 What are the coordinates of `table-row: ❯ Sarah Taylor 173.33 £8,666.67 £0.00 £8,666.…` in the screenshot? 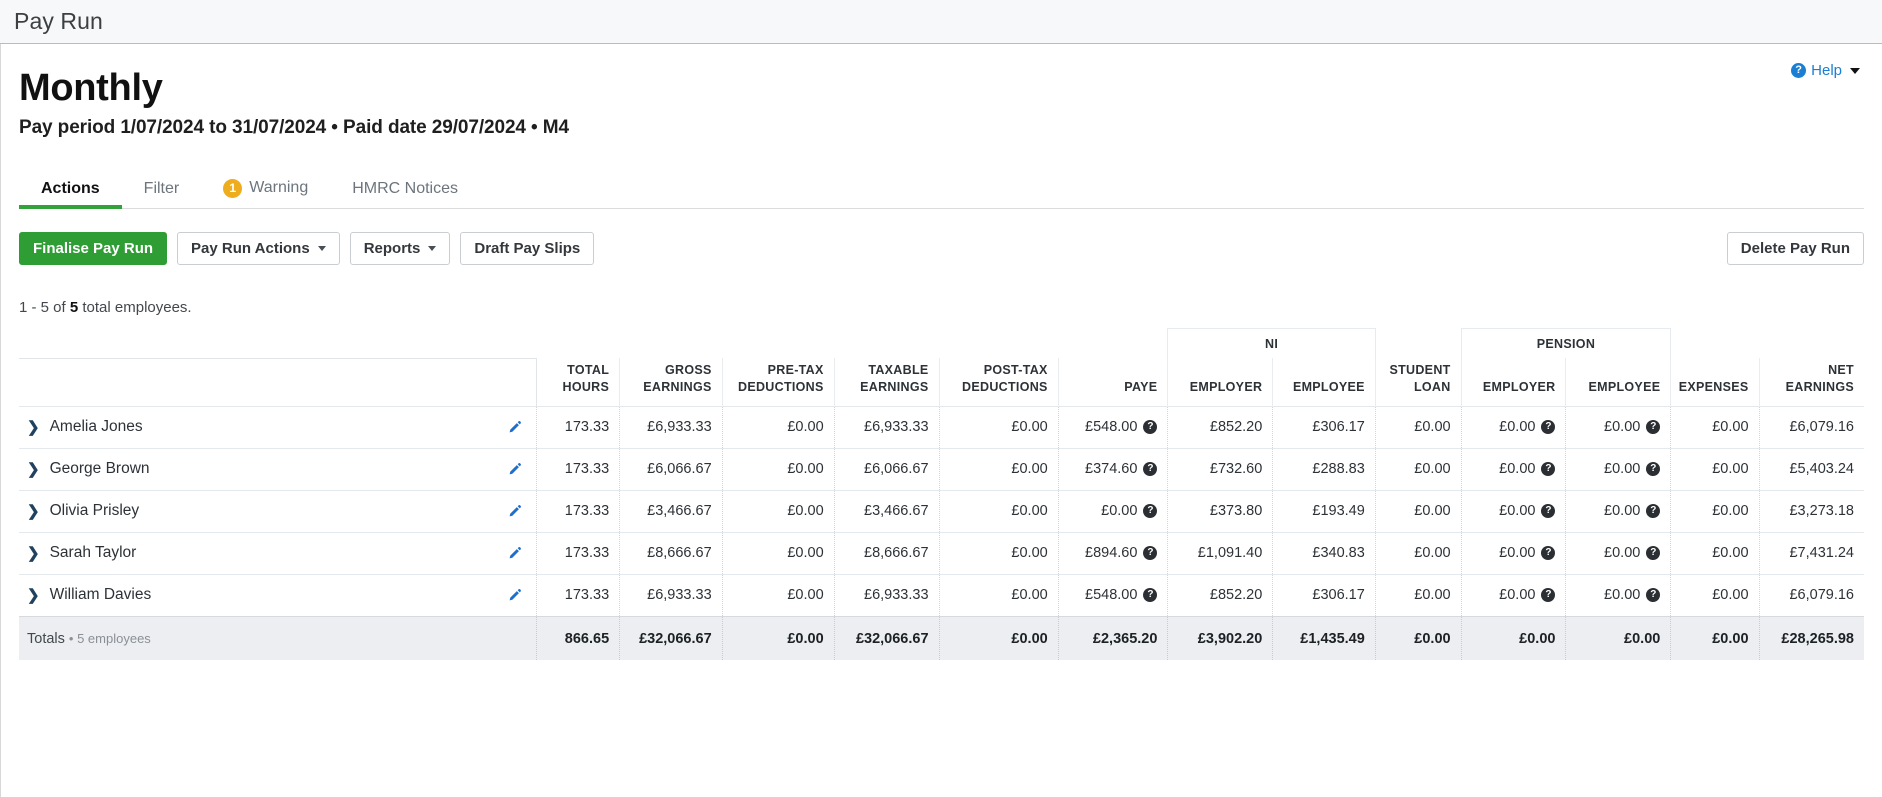 It's located at (941, 553).